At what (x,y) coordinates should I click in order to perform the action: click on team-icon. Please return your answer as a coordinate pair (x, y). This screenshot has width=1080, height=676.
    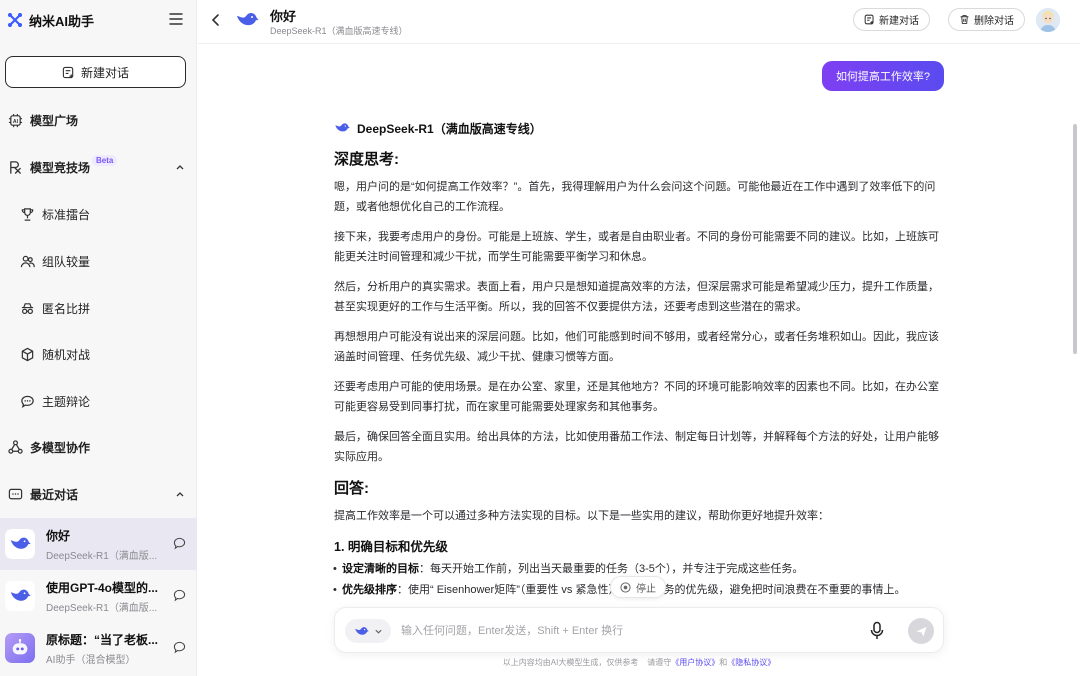
    Looking at the image, I should click on (27, 261).